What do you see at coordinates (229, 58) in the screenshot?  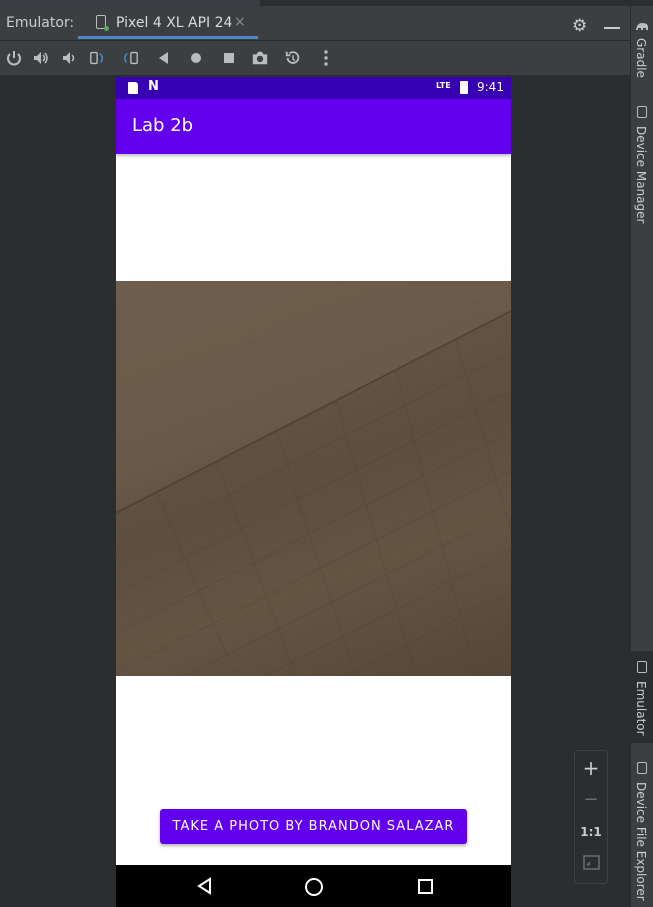 I see `overview-icon` at bounding box center [229, 58].